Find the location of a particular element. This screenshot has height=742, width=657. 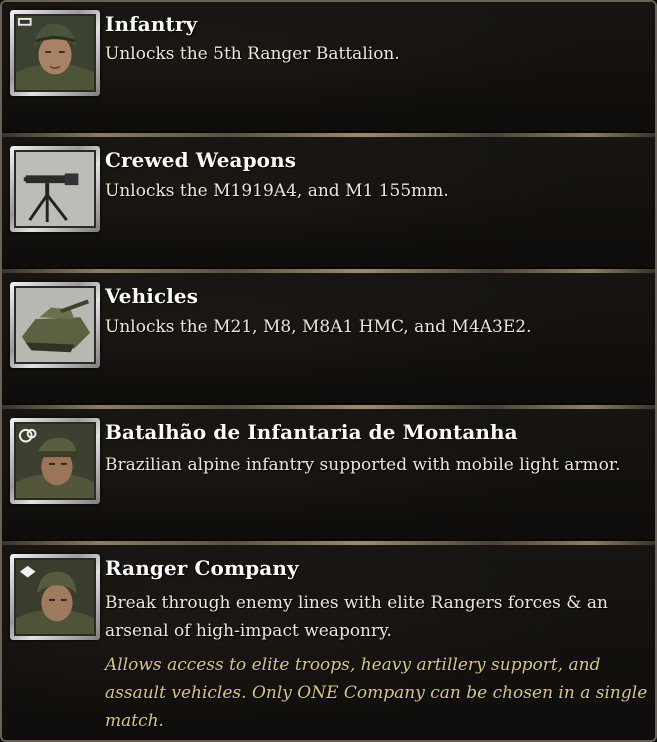

item-title: Batalhão de Infantaria de Montanha is located at coordinates (311, 432).